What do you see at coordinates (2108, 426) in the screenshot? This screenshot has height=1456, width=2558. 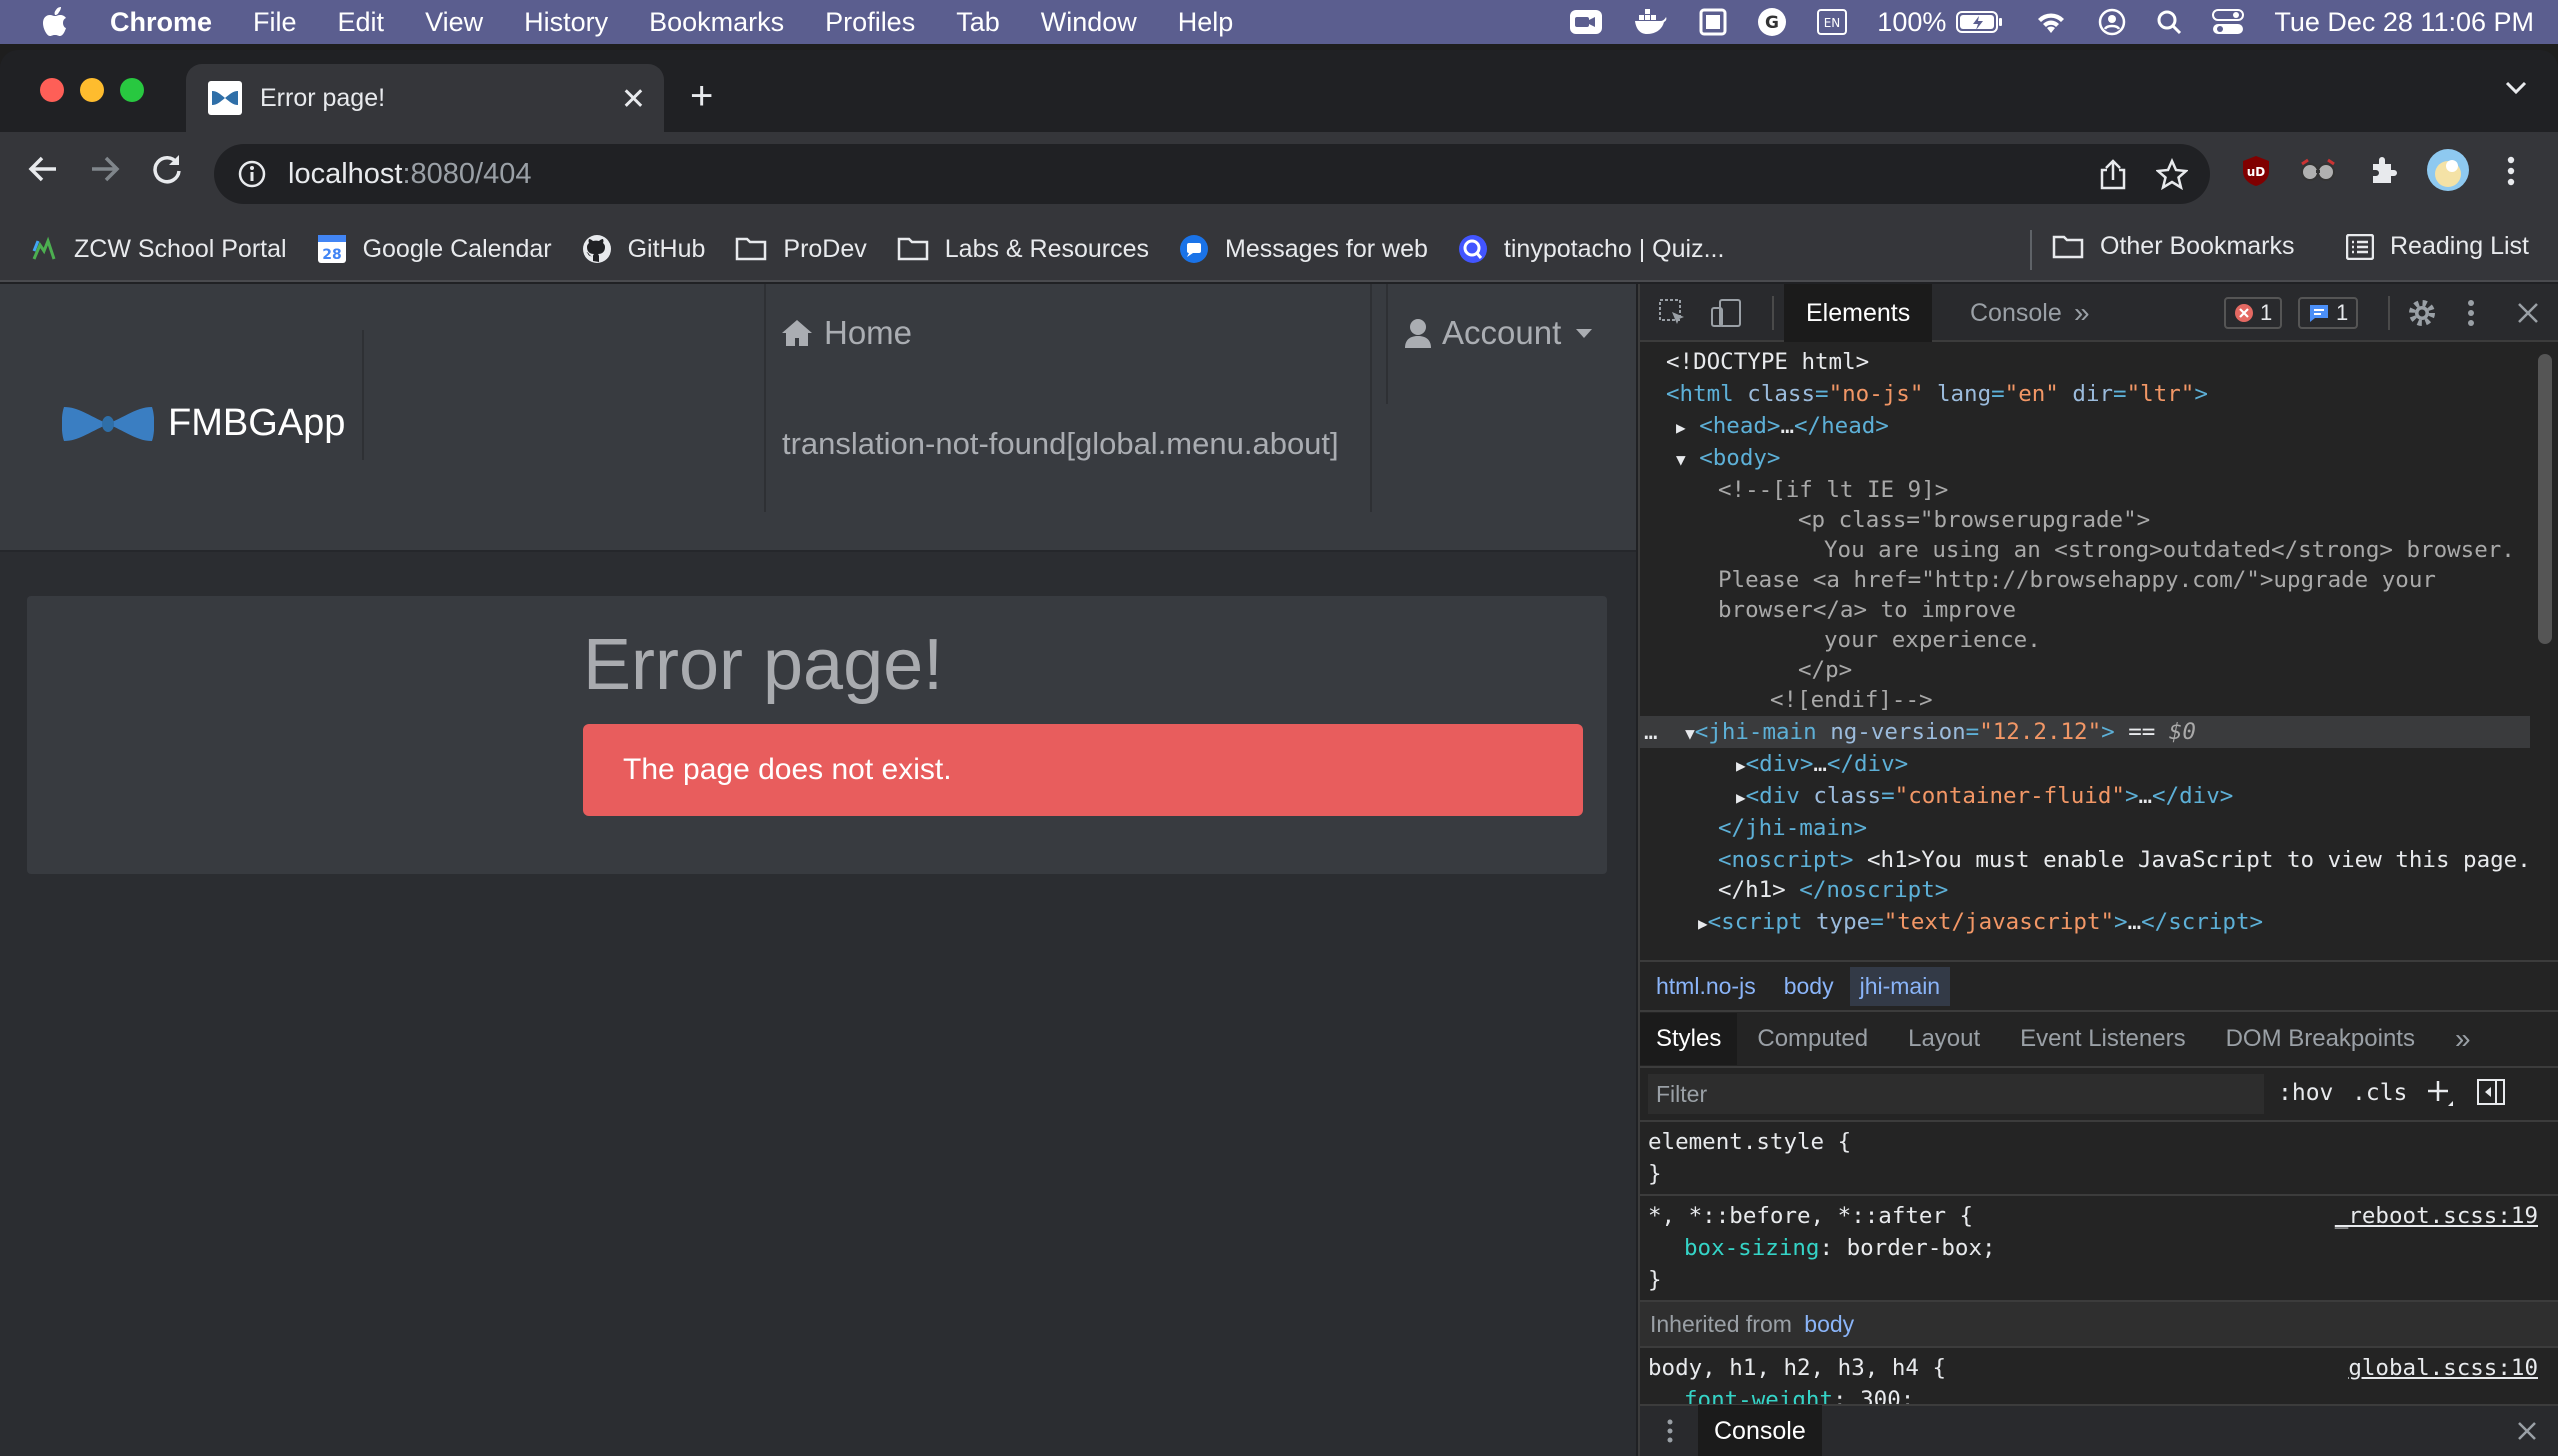 I see `dom-line-head: ▶ <head>…</head>` at bounding box center [2108, 426].